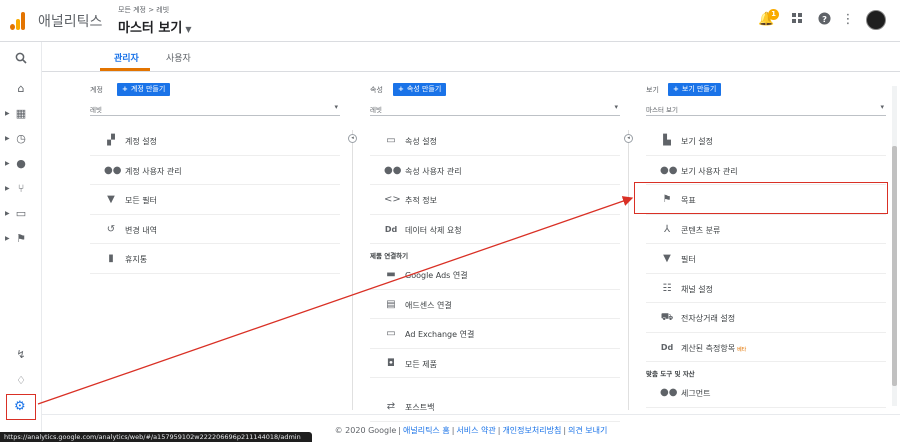 The width and height of the screenshot is (900, 442). Describe the element at coordinates (111, 229) in the screenshot. I see `history-icon: ↺` at that location.